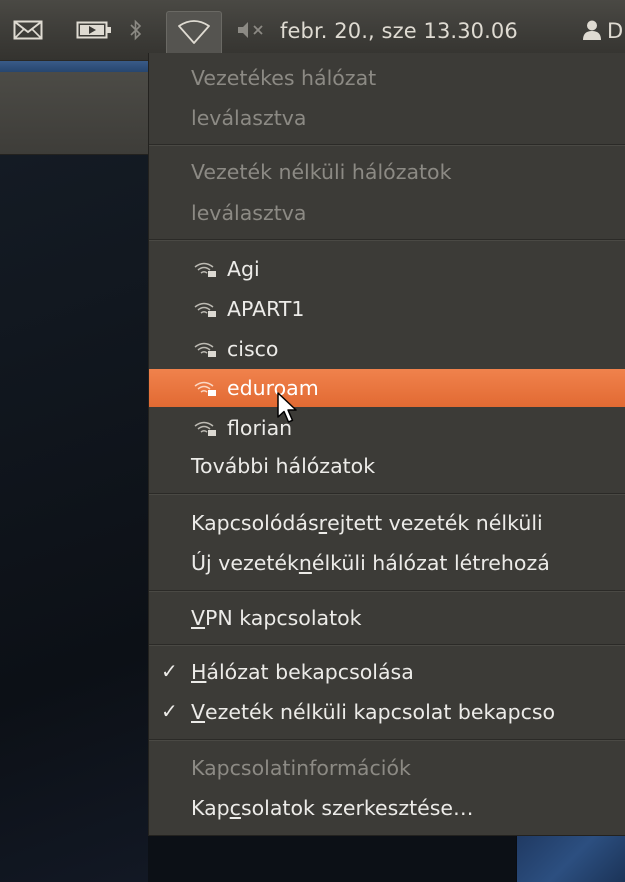 This screenshot has width=625, height=882. What do you see at coordinates (266, 309) in the screenshot?
I see `network-name: APART1` at bounding box center [266, 309].